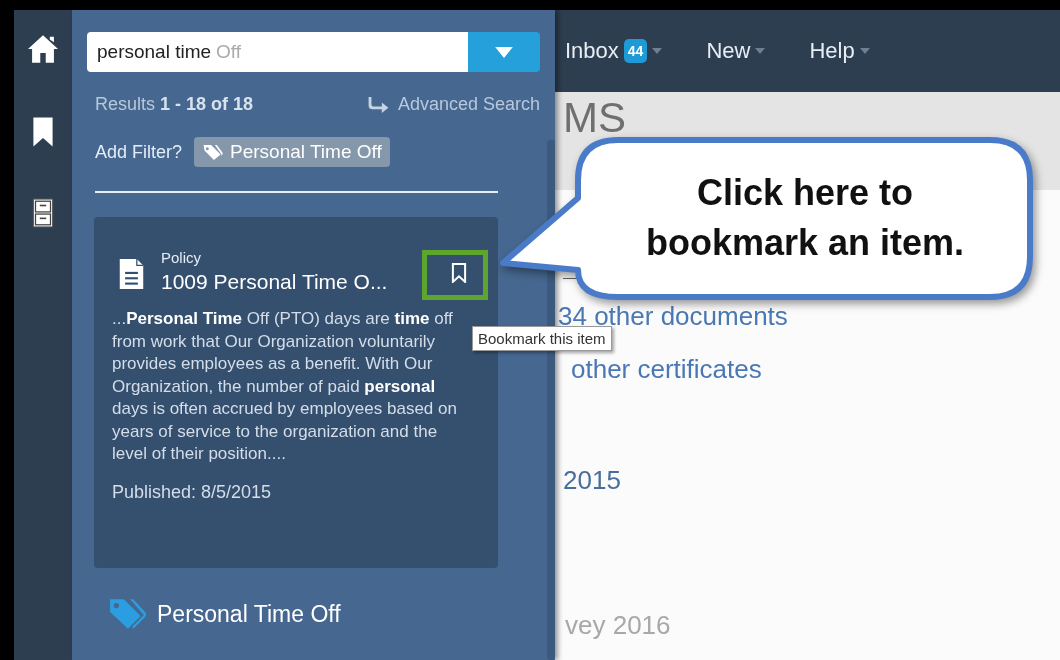 This screenshot has height=660, width=1060. What do you see at coordinates (736, 51) in the screenshot?
I see `nav-menu: New` at bounding box center [736, 51].